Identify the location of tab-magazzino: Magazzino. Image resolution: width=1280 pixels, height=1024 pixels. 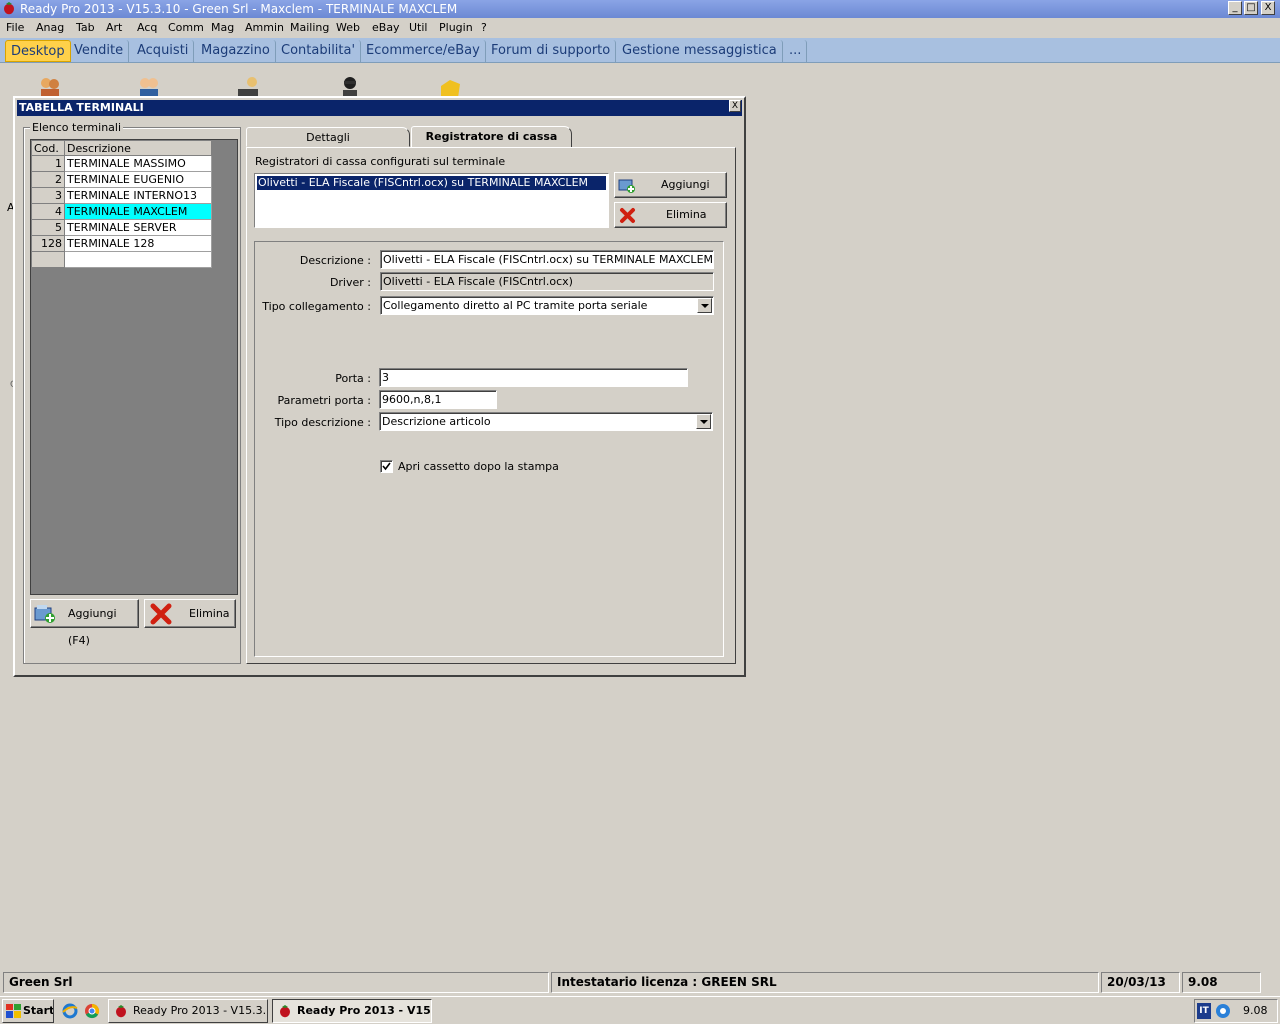
(236, 51).